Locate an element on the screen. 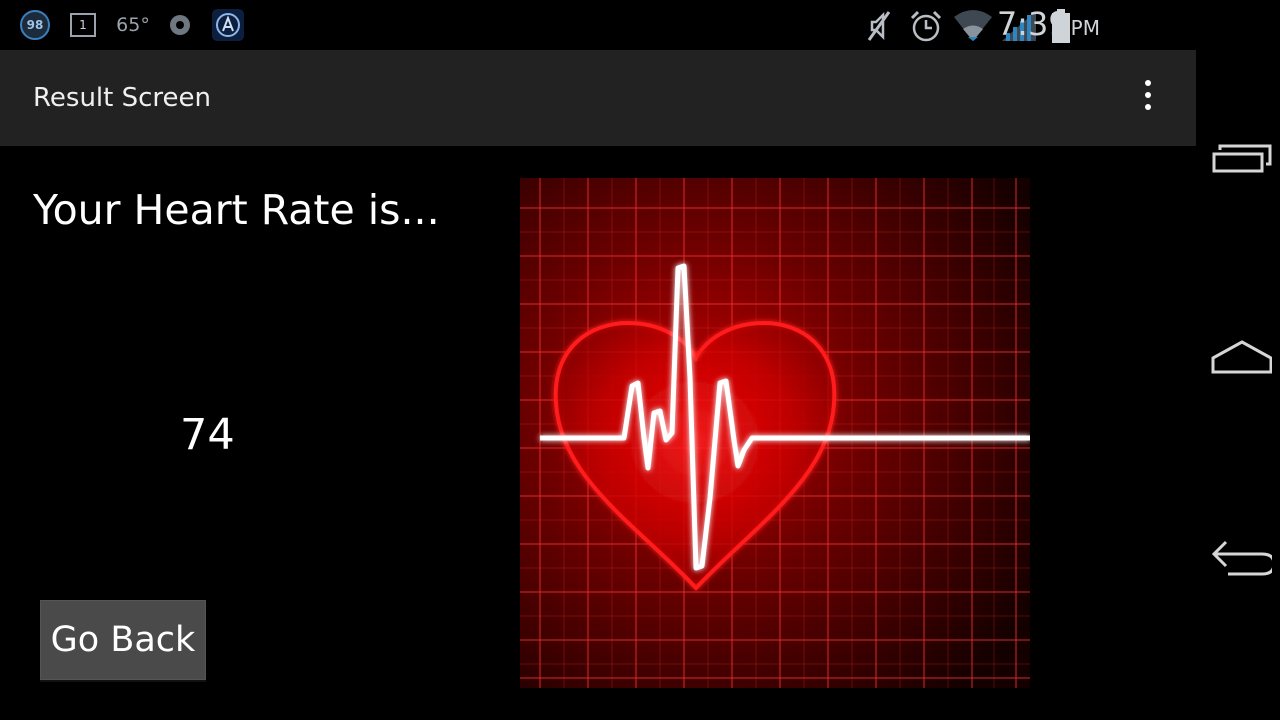  mute-icon is located at coordinates (879, 26).